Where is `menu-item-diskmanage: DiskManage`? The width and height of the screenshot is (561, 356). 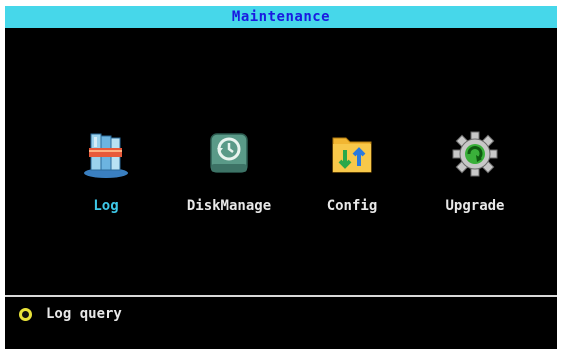 menu-item-diskmanage: DiskManage is located at coordinates (229, 178).